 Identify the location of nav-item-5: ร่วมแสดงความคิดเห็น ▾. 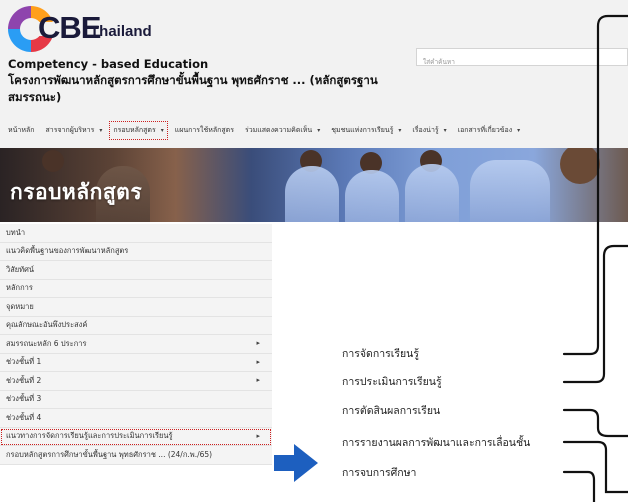
(282, 130).